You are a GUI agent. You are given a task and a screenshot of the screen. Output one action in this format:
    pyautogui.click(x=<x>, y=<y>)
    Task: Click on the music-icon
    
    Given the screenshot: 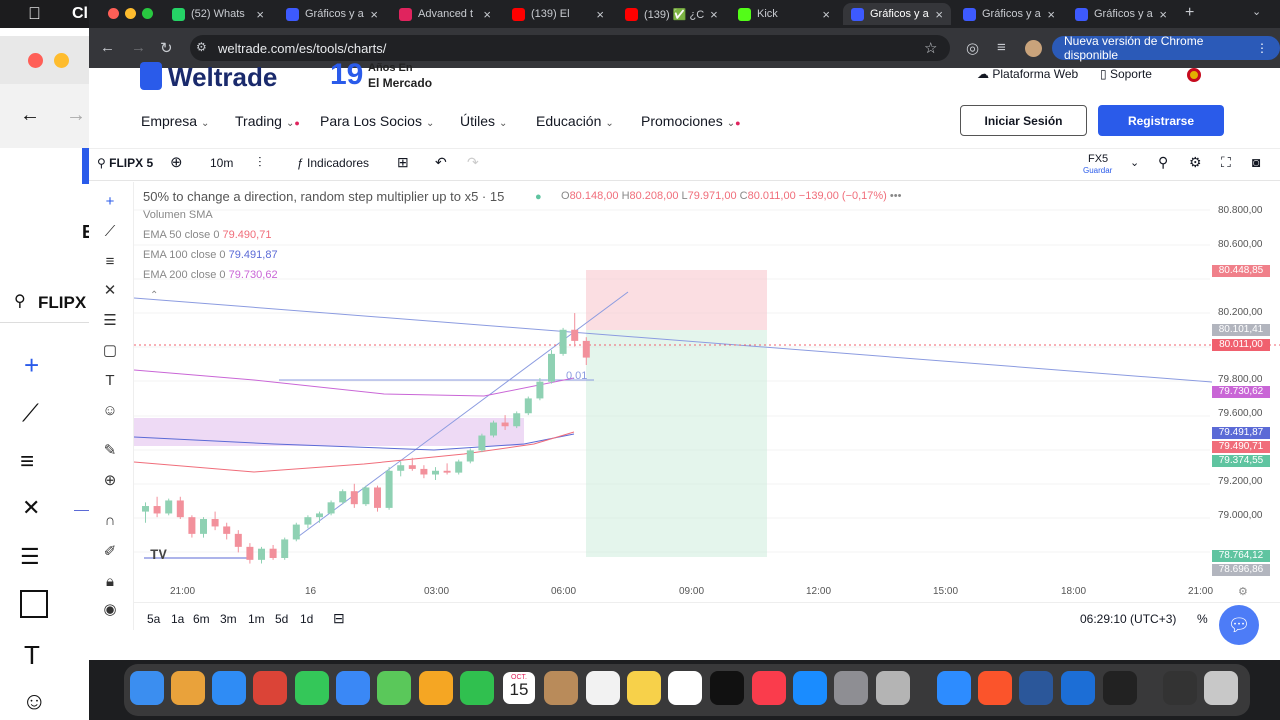 What is the action you would take?
    pyautogui.click(x=769, y=688)
    